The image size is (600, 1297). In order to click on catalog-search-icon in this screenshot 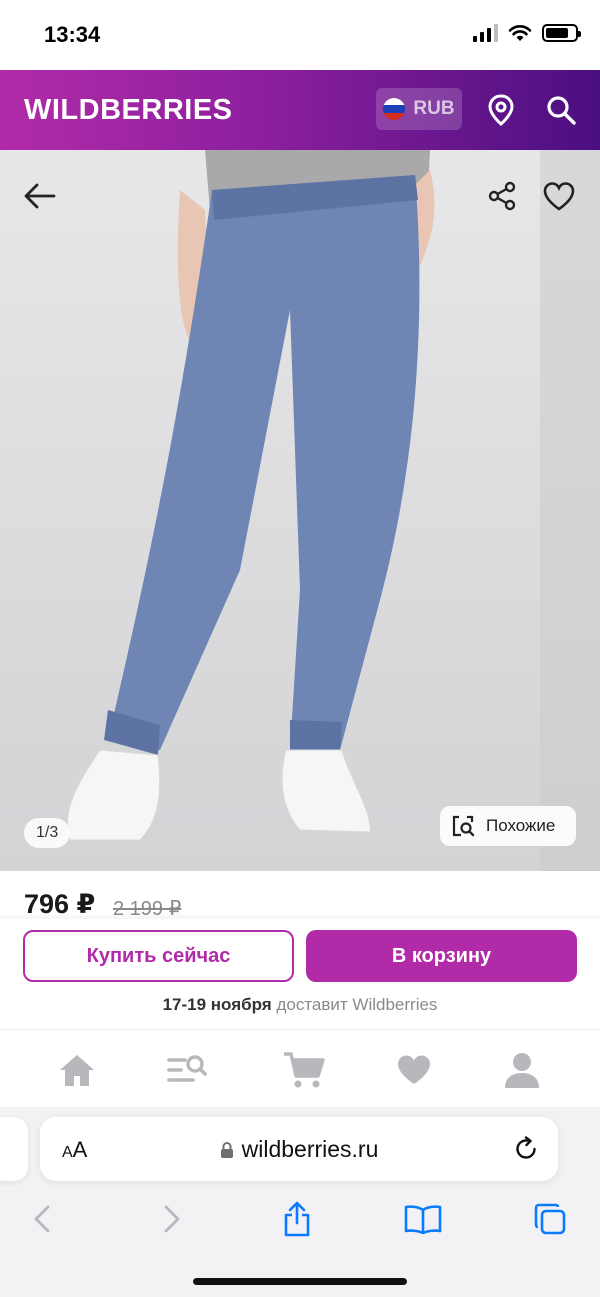, I will do `click(187, 1068)`.